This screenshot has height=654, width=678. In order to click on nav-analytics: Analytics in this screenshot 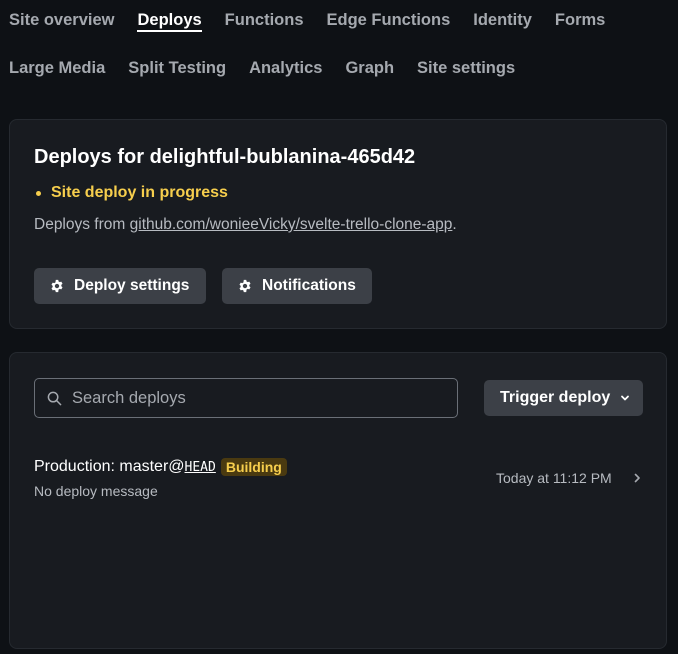, I will do `click(285, 69)`.